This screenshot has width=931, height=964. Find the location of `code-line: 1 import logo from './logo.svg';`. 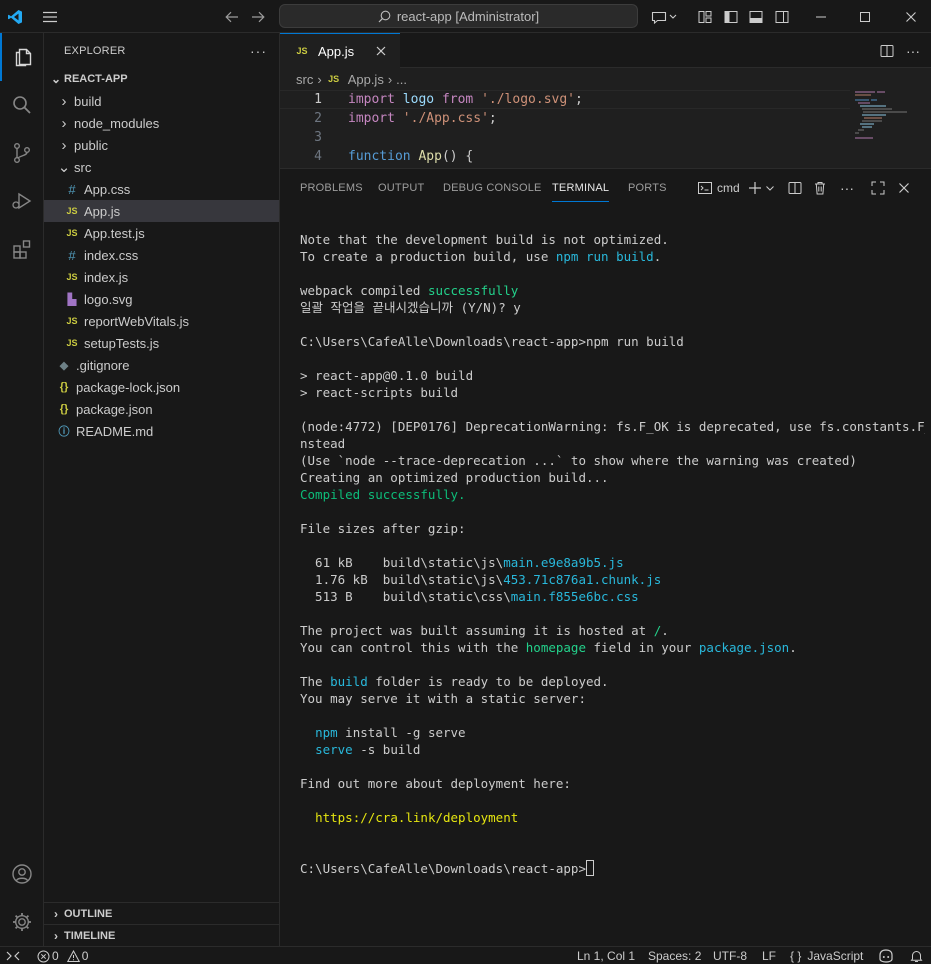

code-line: 1 import logo from './logo.svg'; is located at coordinates (565, 99).